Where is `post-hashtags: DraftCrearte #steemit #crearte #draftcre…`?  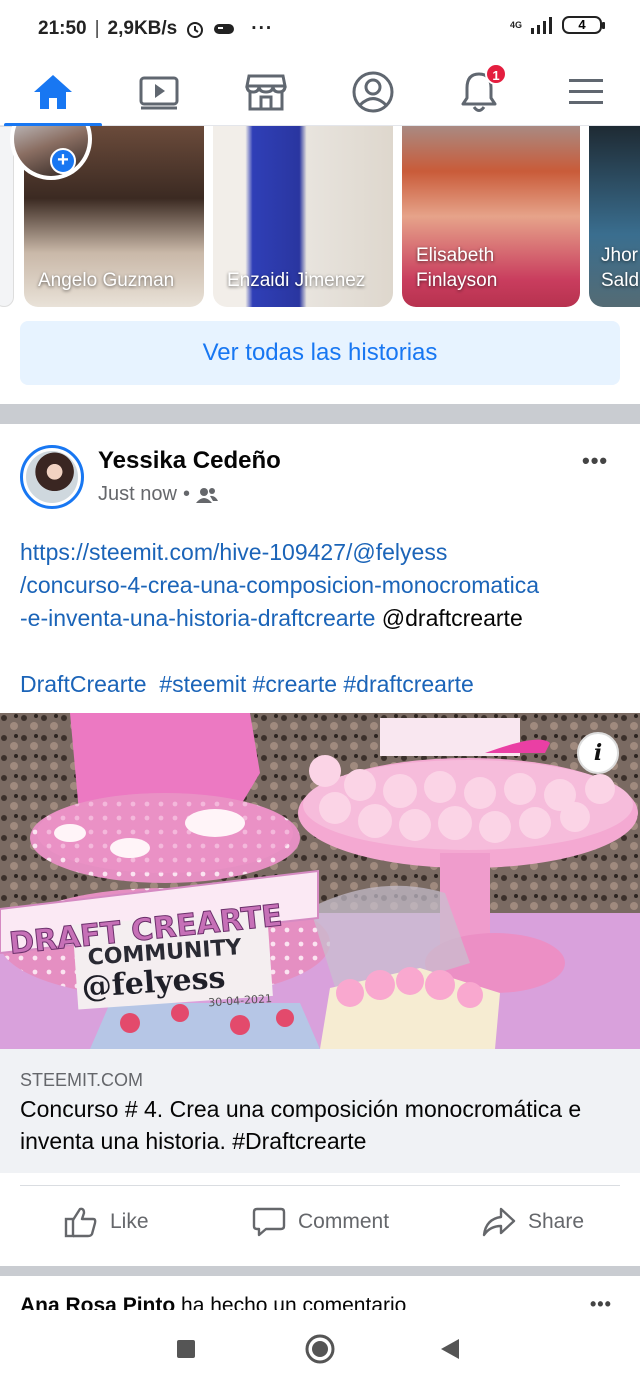 post-hashtags: DraftCrearte #steemit #crearte #draftcre… is located at coordinates (247, 684).